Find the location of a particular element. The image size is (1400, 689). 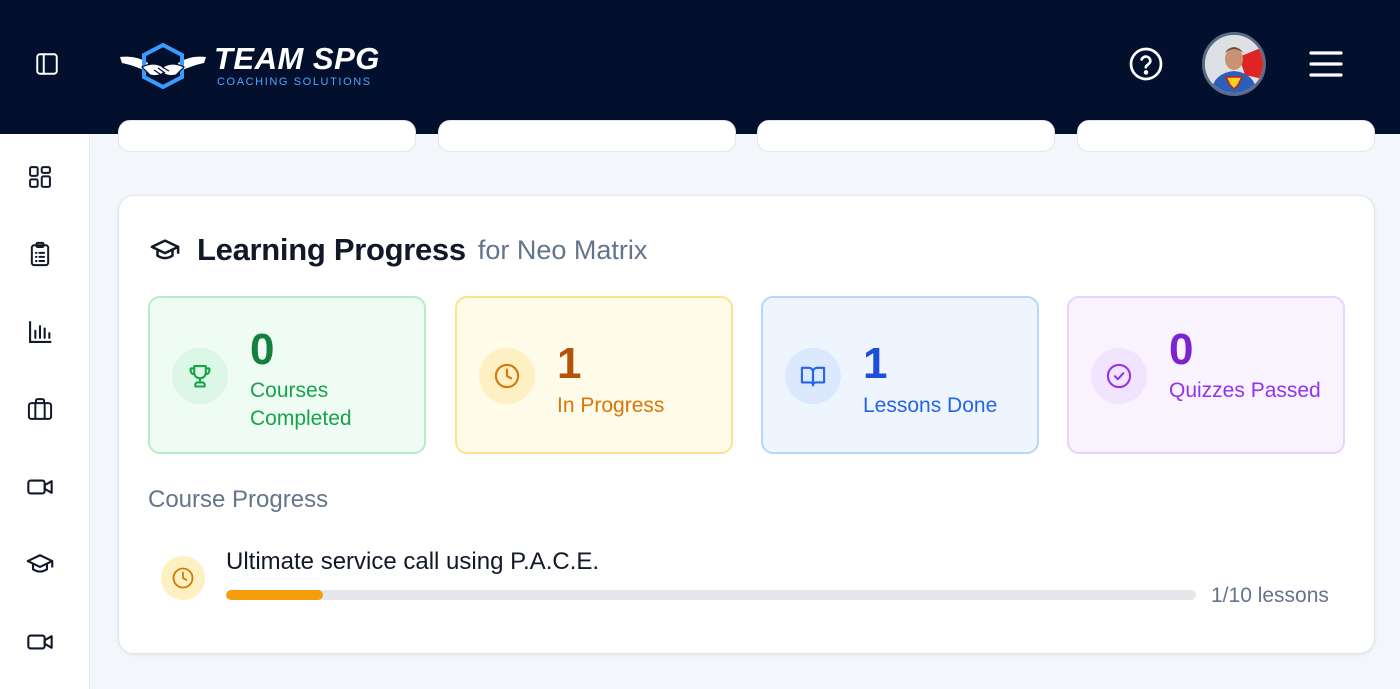

stat-label: Courses Completed is located at coordinates (301, 404).